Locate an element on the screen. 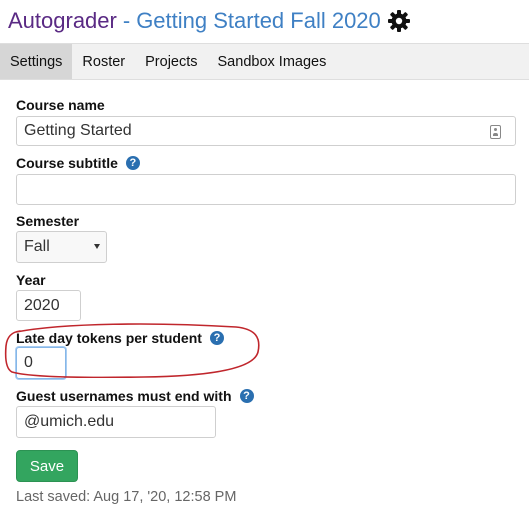  tab-sandbox-images: Sandbox Images is located at coordinates (272, 61).